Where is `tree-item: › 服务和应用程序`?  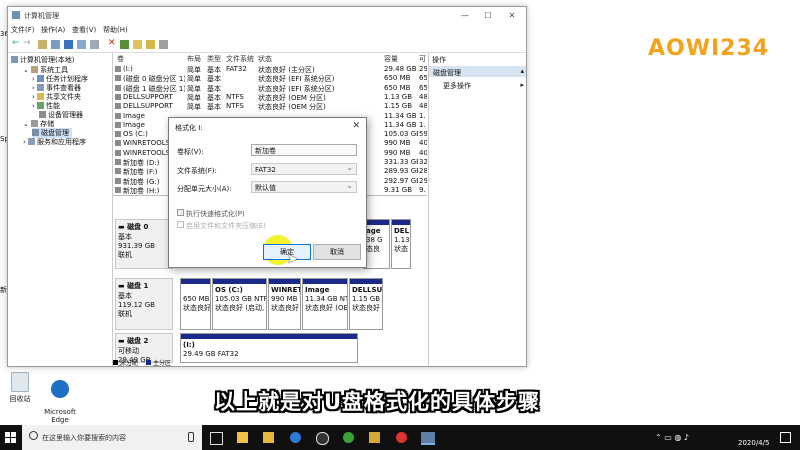
tree-item: › 服务和应用程序 is located at coordinates (54, 142).